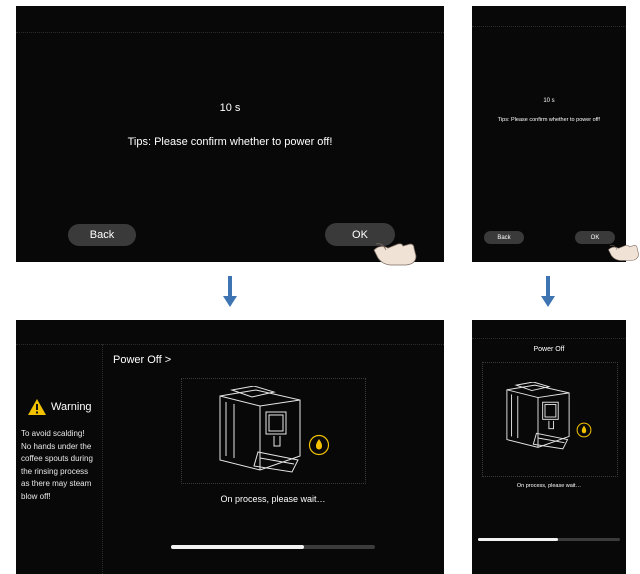 Image resolution: width=640 pixels, height=574 pixels. Describe the element at coordinates (57, 458) in the screenshot. I see `warning-line: coffee spouts during` at that location.